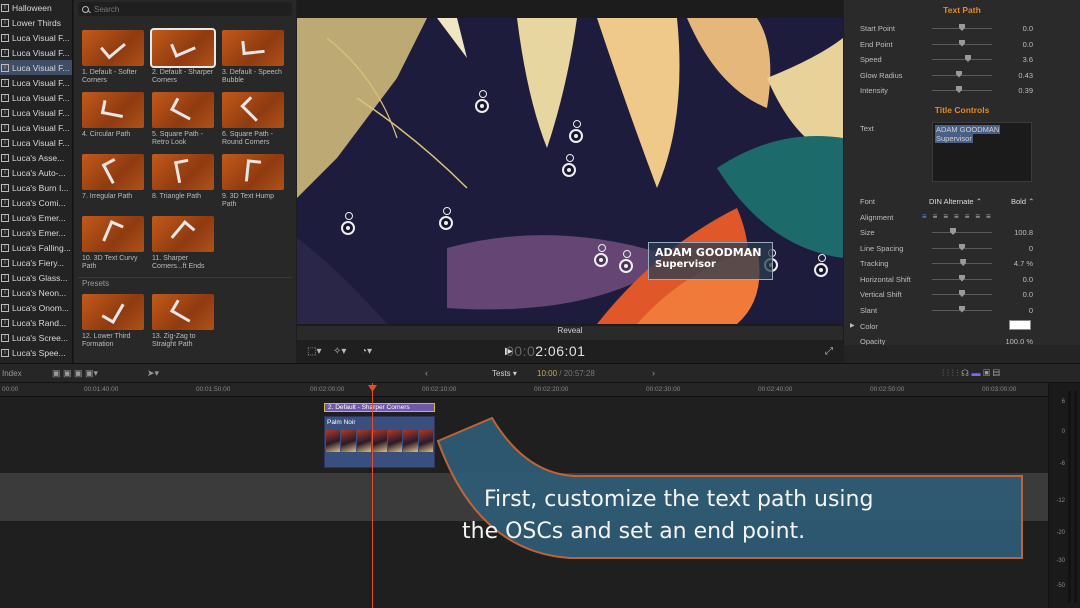 The width and height of the screenshot is (1080, 608). I want to click on align-right-icon: ≡, so click(948, 216).